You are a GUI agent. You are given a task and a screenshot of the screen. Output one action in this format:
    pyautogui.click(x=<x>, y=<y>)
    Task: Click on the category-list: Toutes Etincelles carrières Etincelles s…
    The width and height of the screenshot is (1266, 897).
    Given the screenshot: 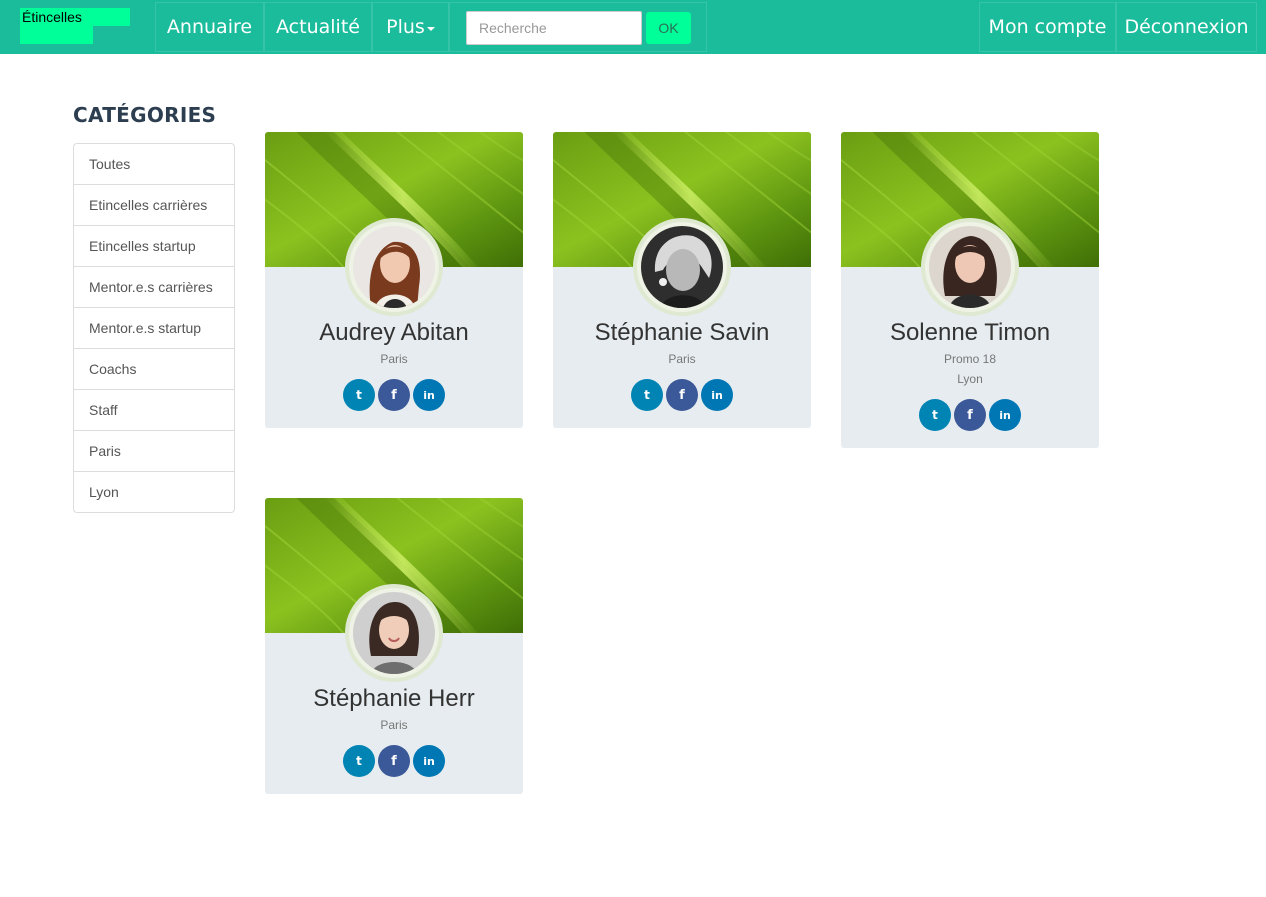 What is the action you would take?
    pyautogui.click(x=154, y=328)
    